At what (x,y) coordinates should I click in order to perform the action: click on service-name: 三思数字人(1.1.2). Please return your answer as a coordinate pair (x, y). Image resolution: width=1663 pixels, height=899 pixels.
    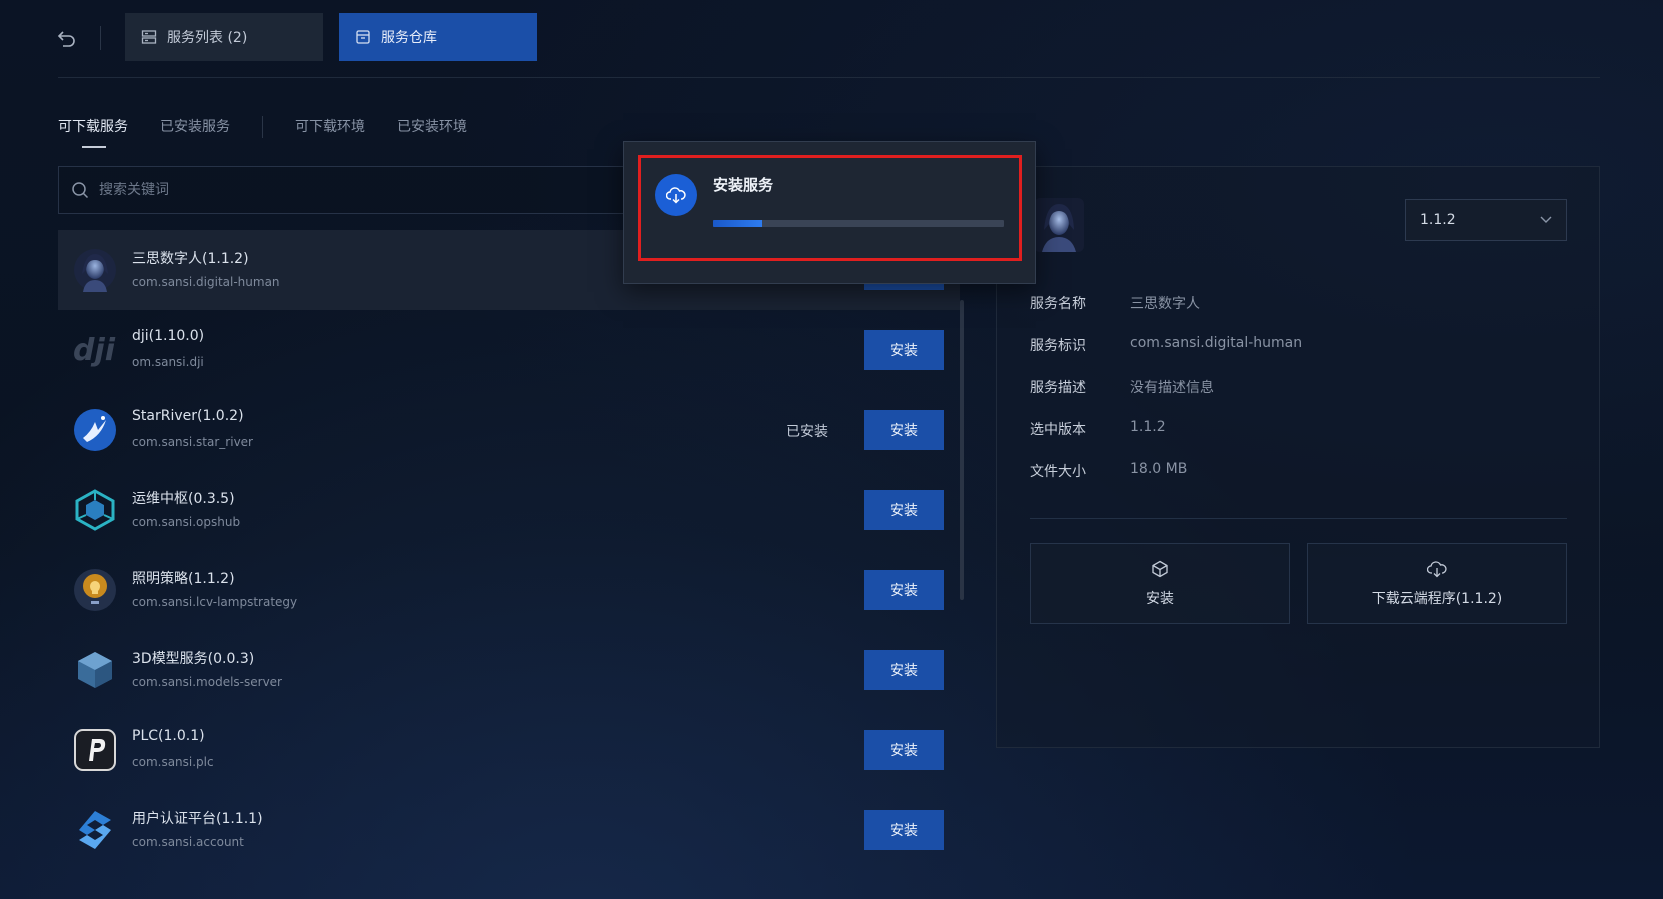
    Looking at the image, I should click on (190, 259).